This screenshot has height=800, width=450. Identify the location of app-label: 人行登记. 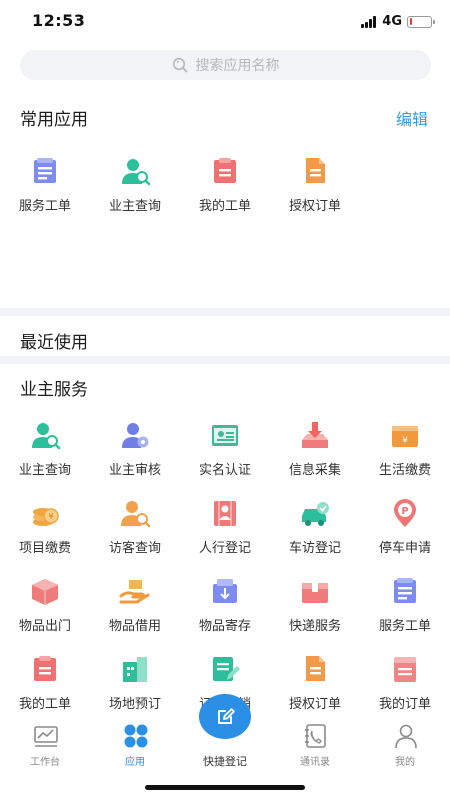
(224, 548).